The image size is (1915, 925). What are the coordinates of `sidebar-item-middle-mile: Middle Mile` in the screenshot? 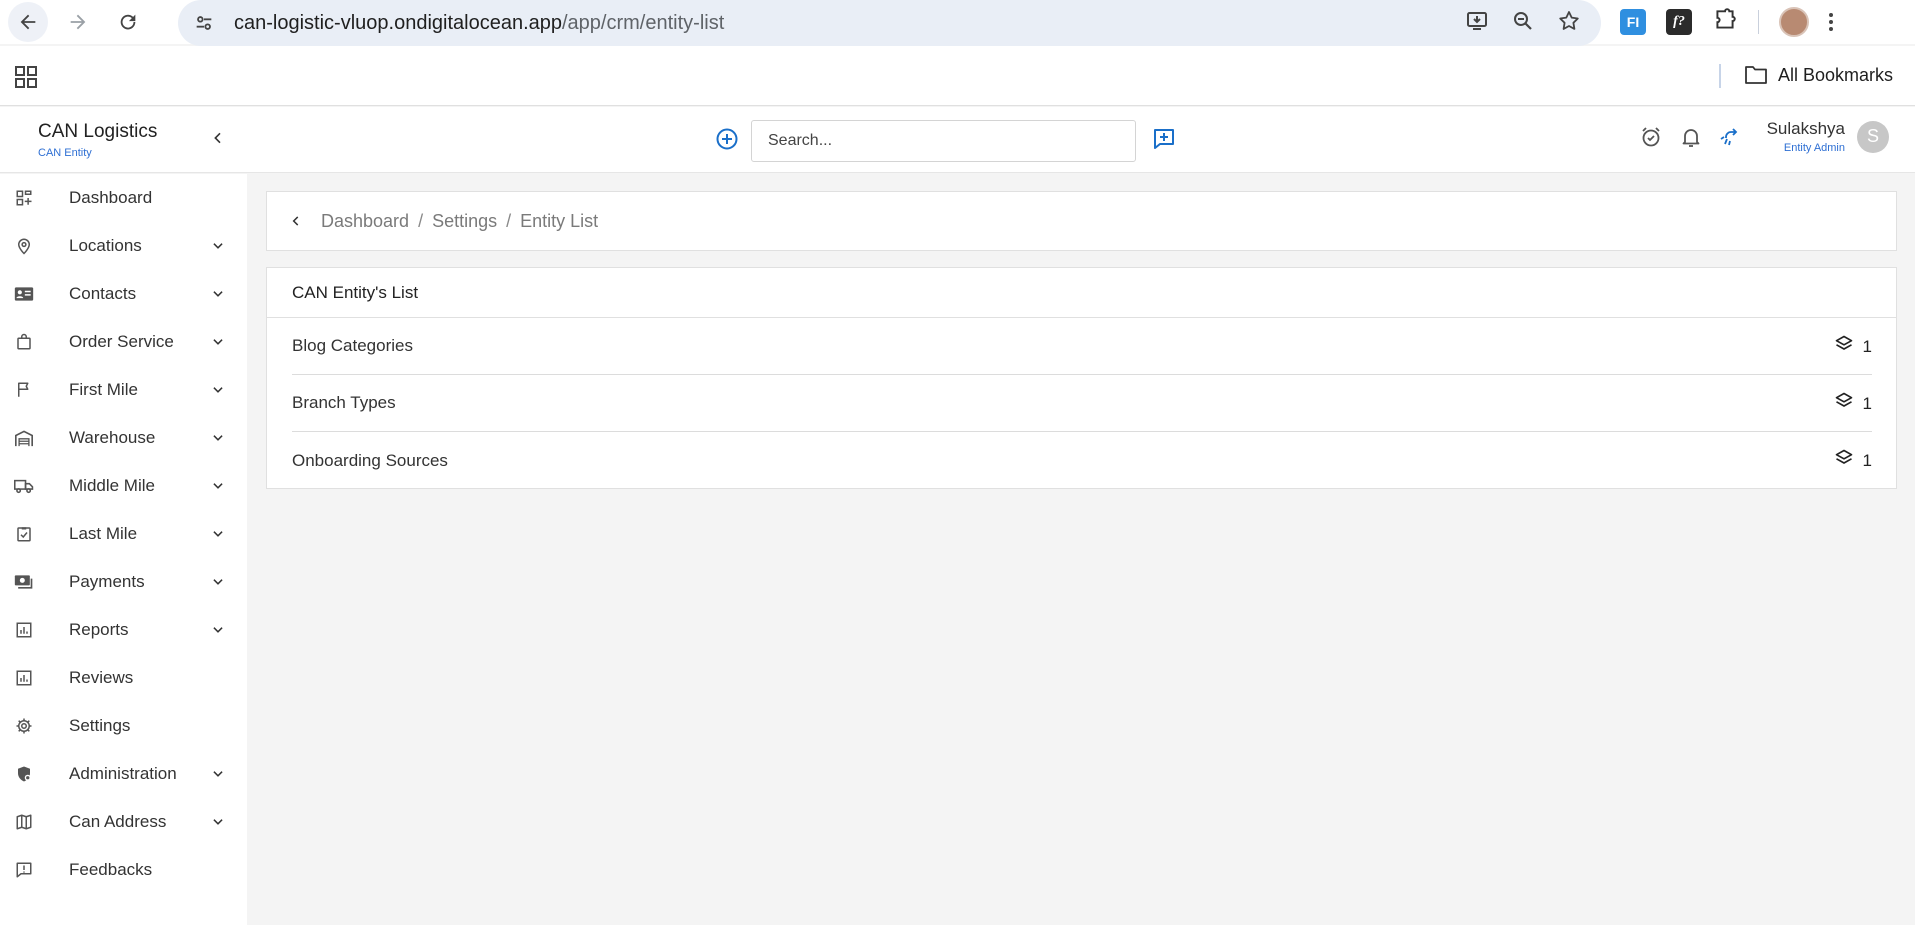 It's located at (123, 486).